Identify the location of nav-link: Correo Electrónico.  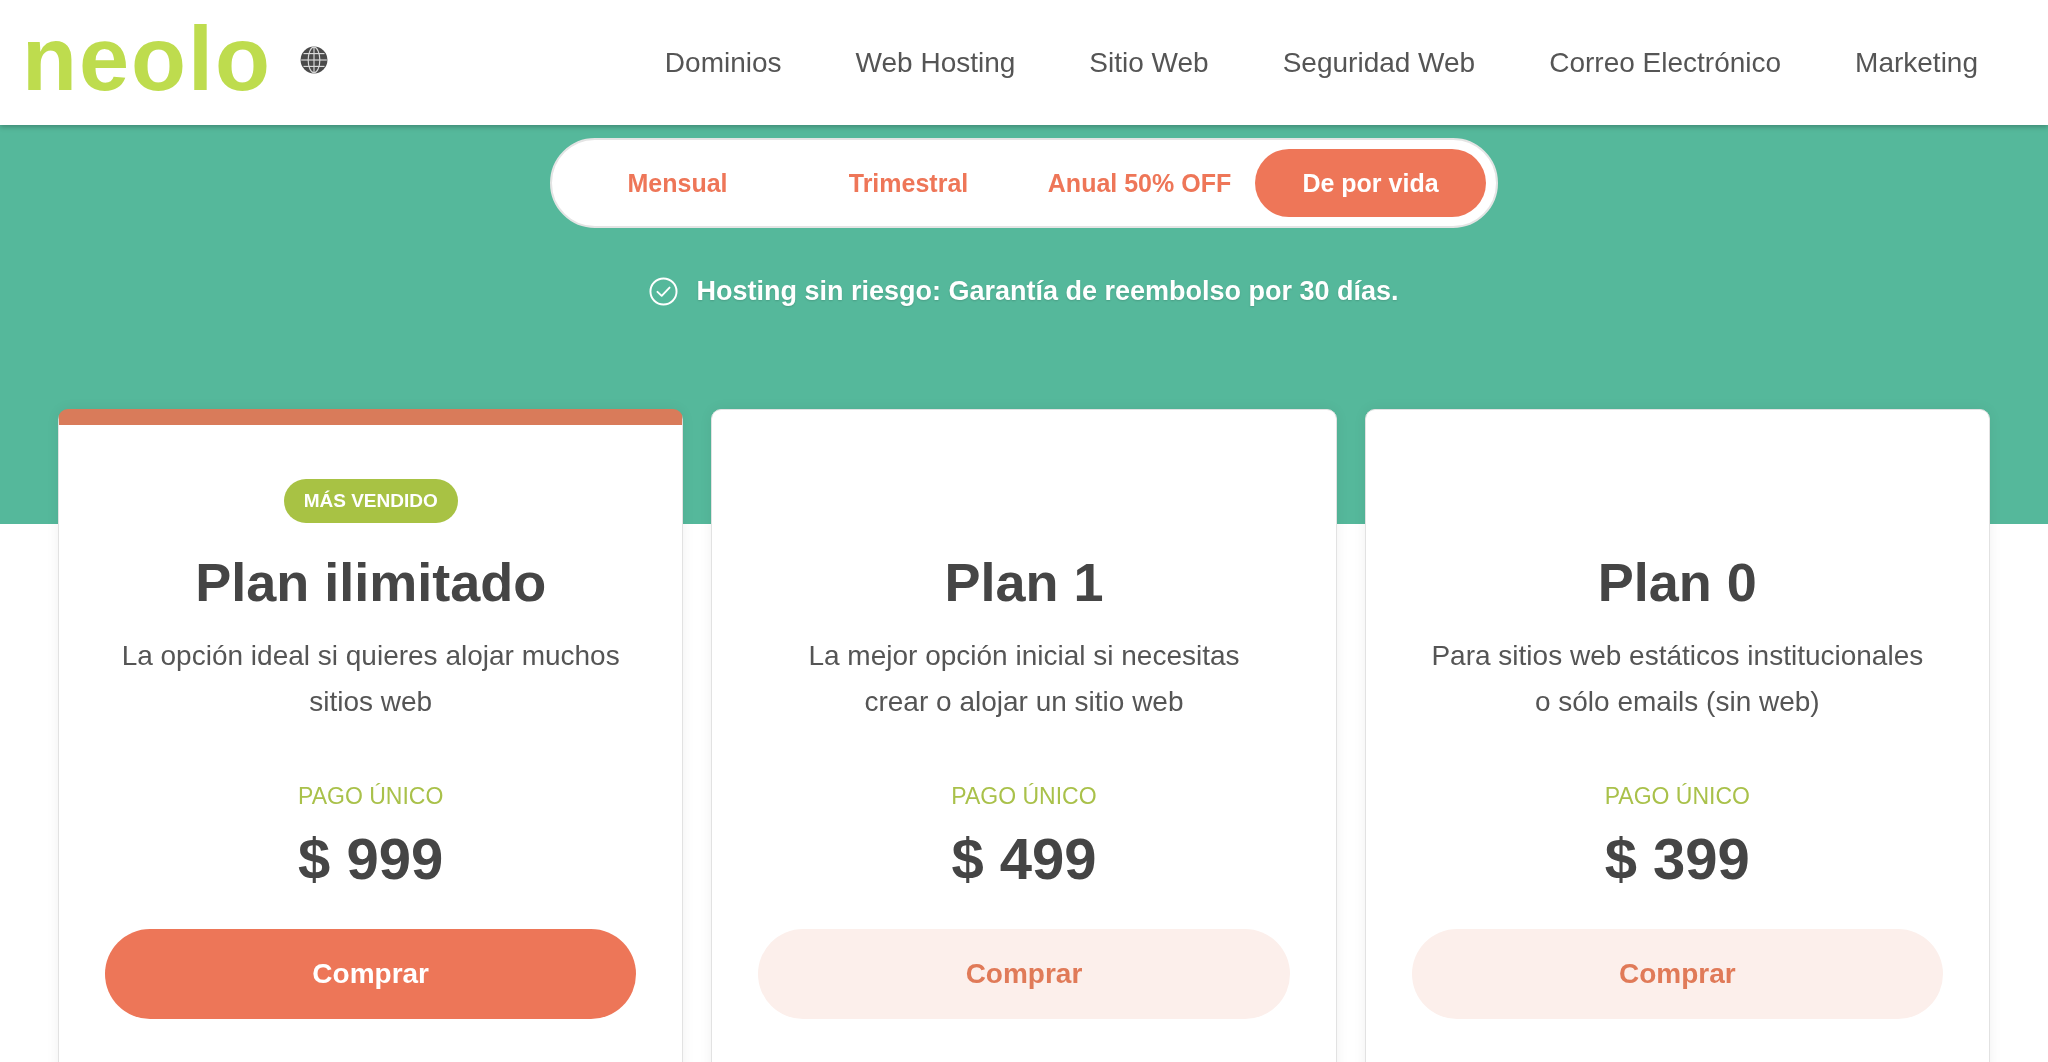
(1665, 62).